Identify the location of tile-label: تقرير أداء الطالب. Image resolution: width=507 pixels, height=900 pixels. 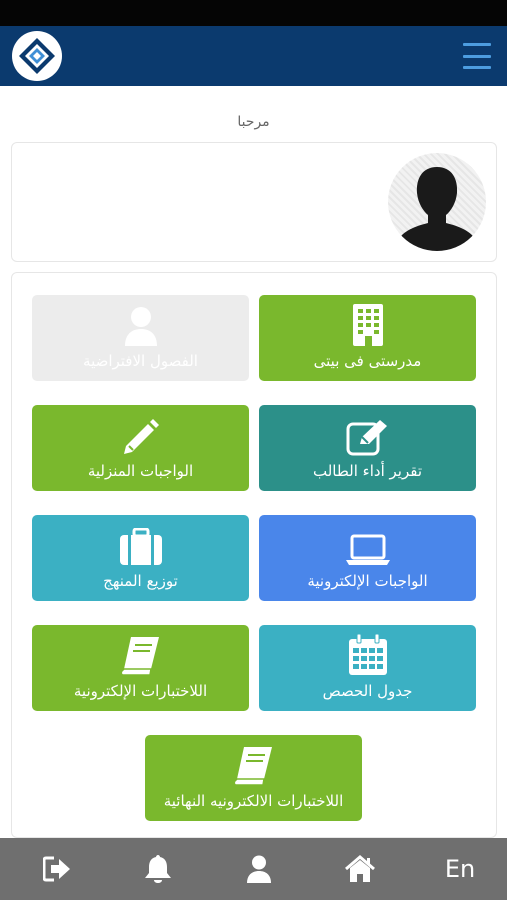
(367, 471).